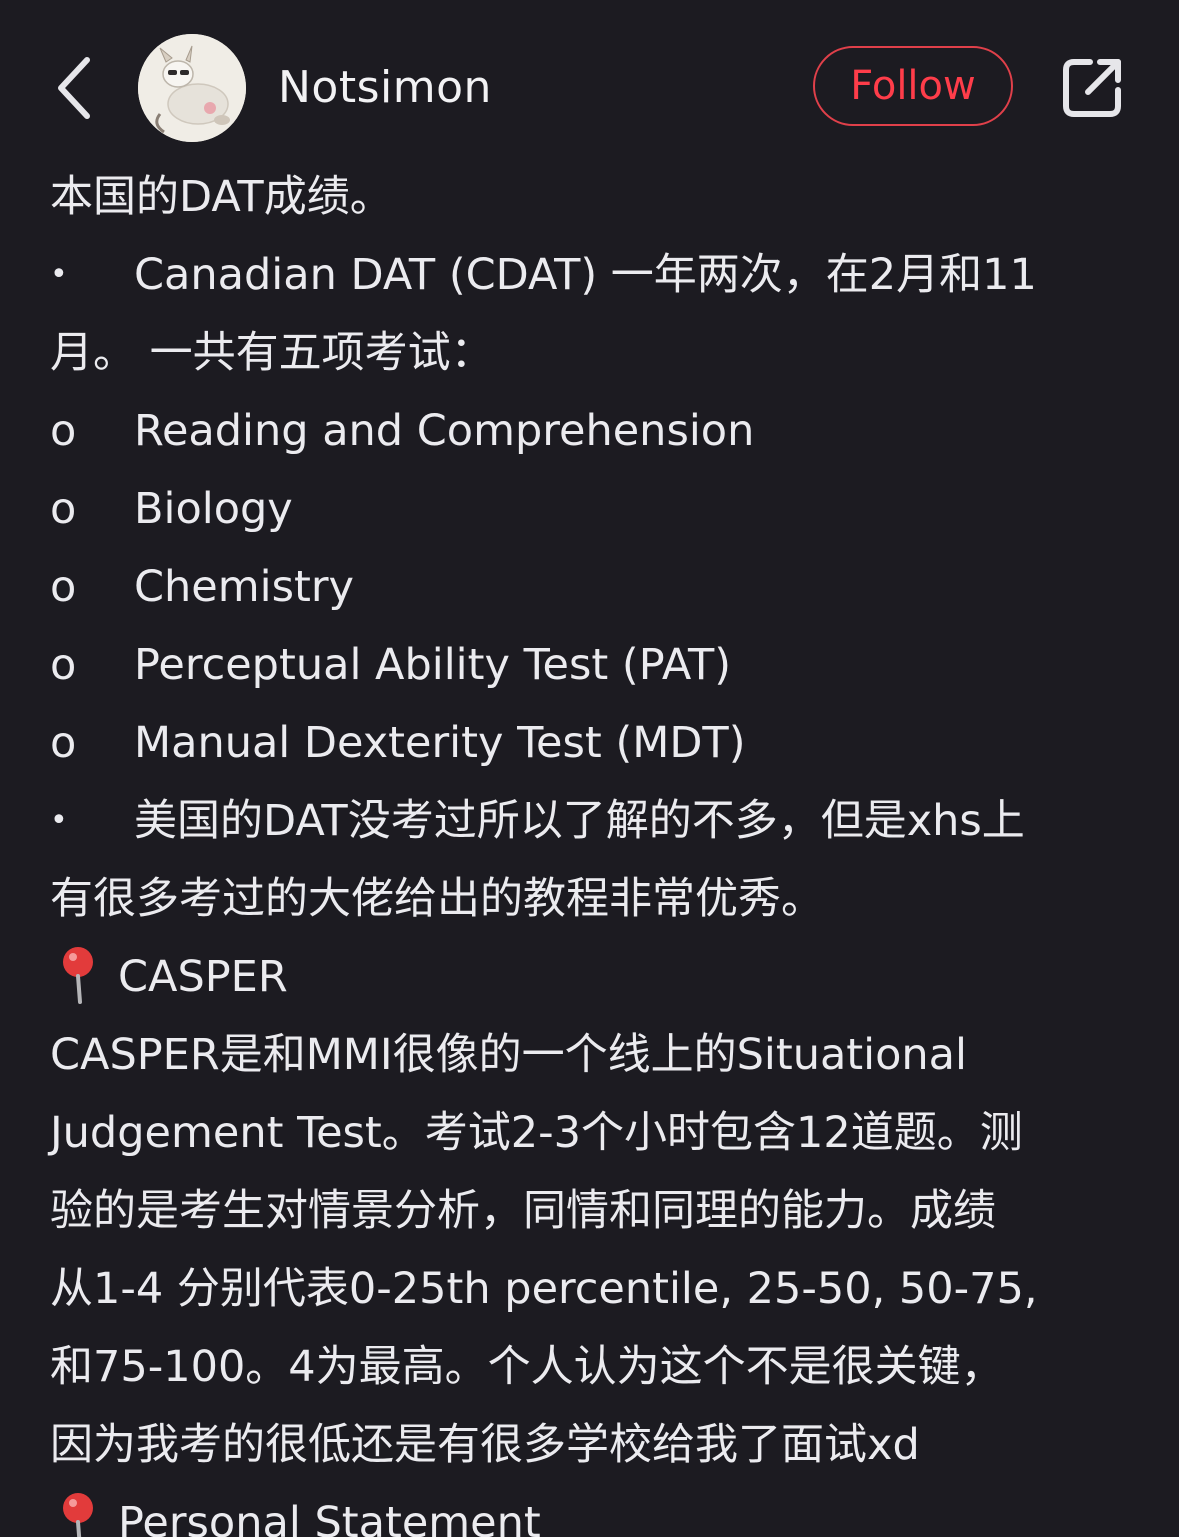 This screenshot has width=1179, height=1537. I want to click on sub-item: o Manual Dexterity Test (MDT), so click(595, 743).